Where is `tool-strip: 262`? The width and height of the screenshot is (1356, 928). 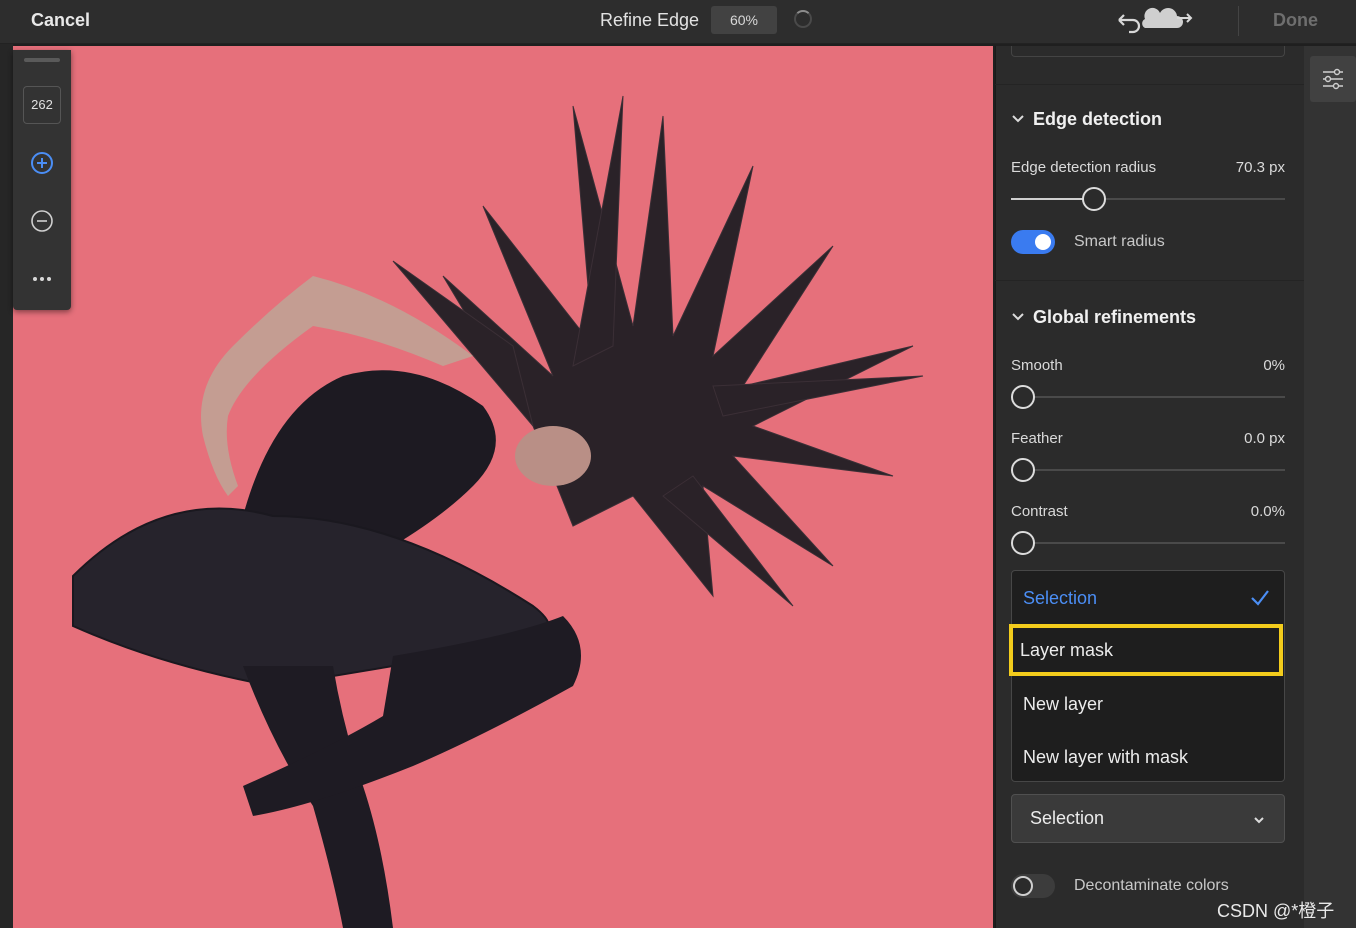 tool-strip: 262 is located at coordinates (42, 180).